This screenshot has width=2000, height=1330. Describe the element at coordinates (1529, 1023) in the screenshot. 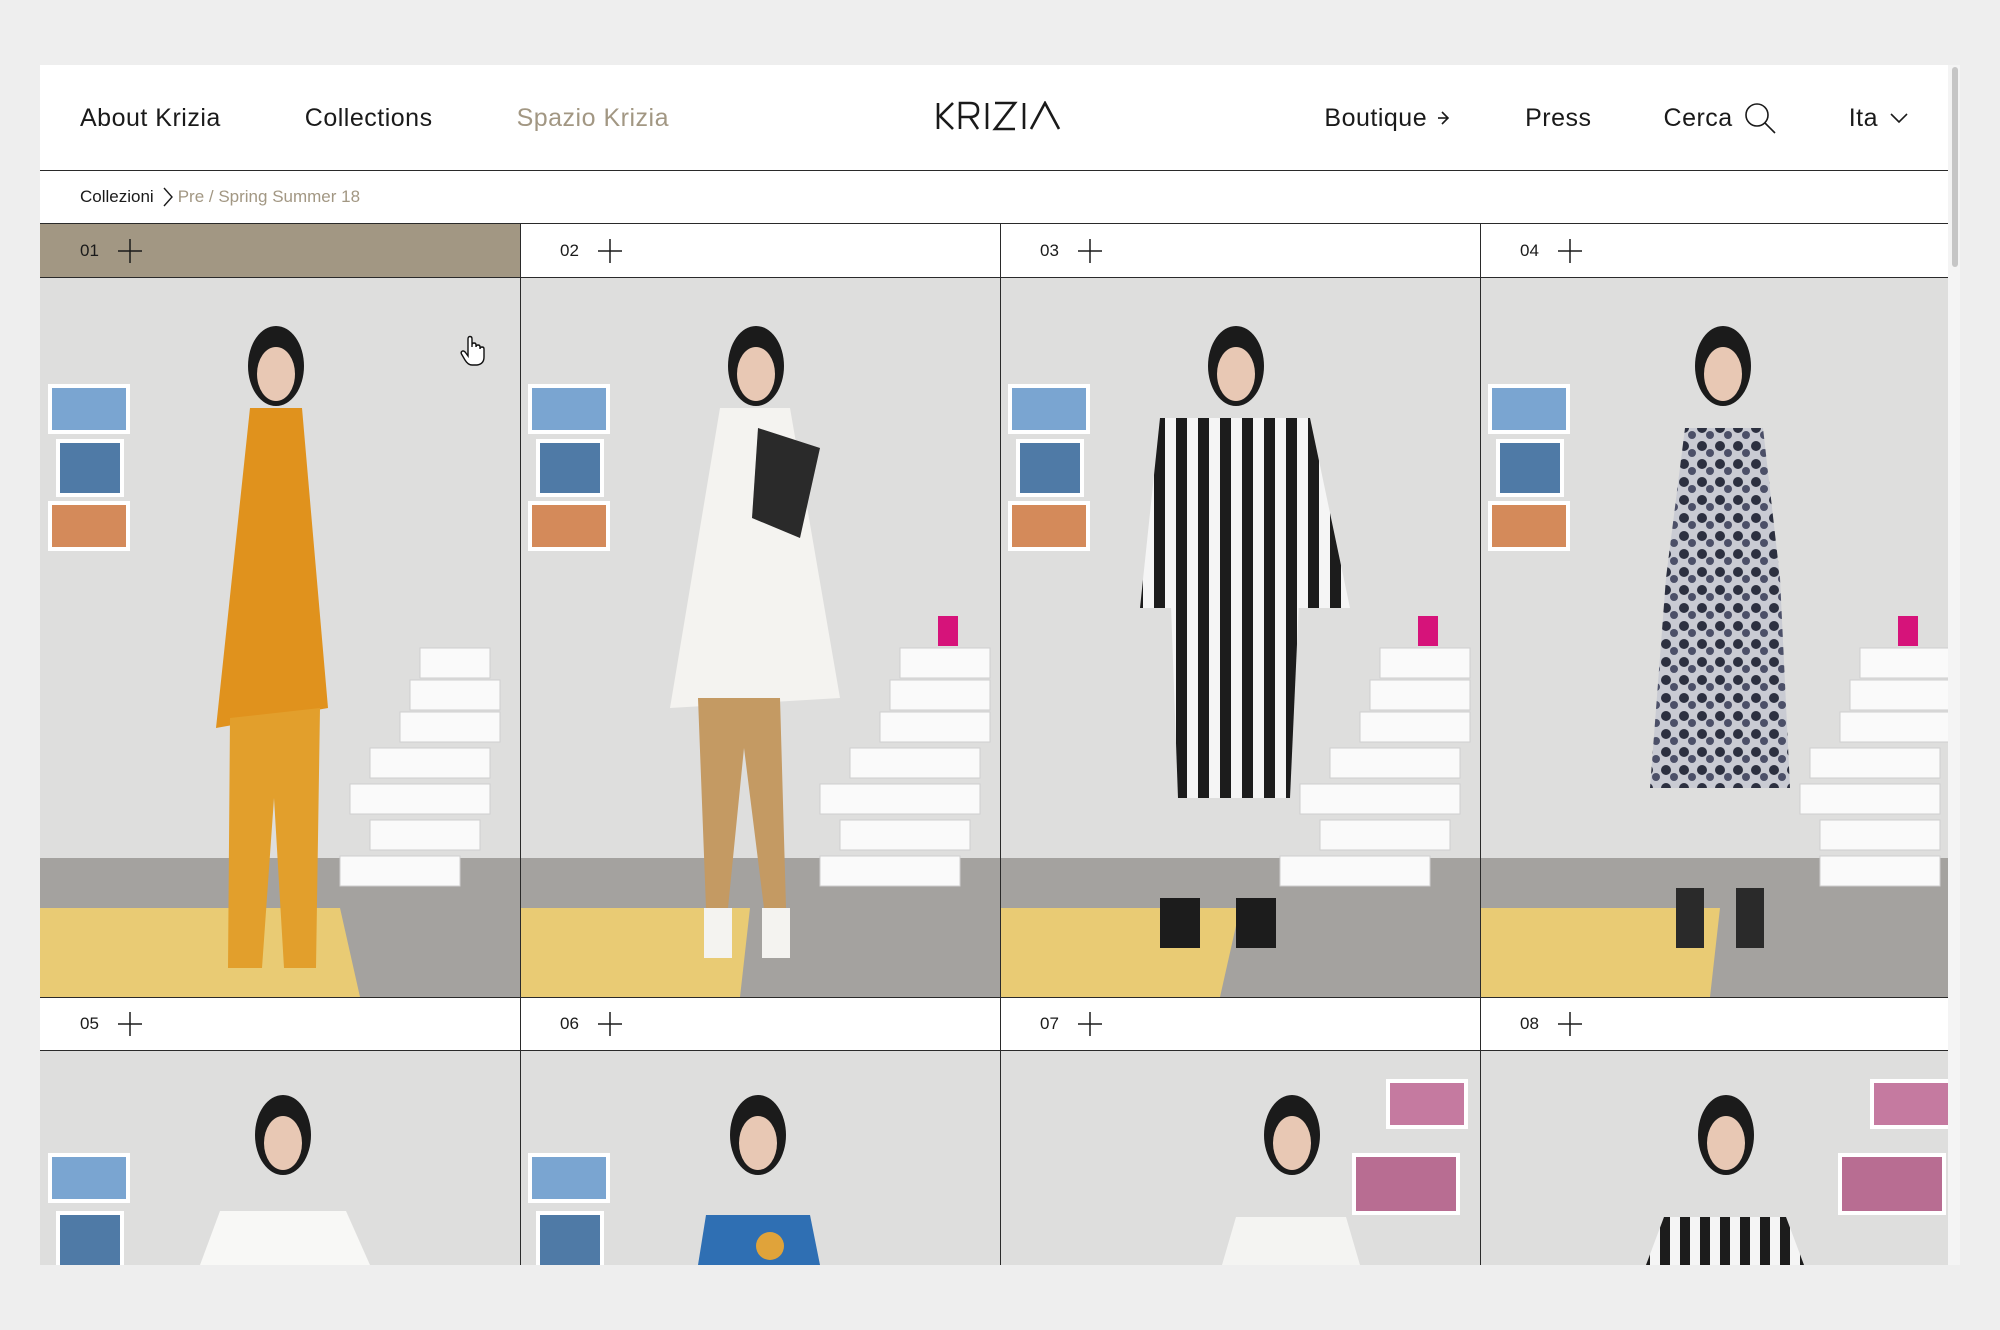

I see `look-number: 08` at that location.